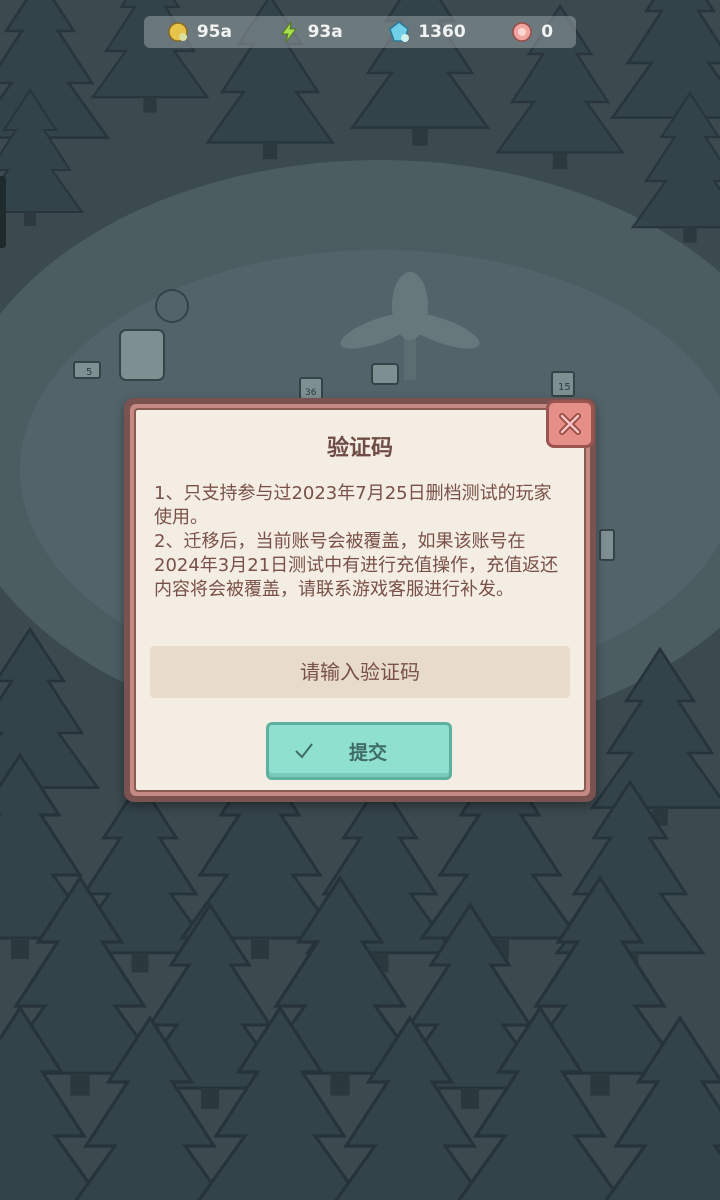  What do you see at coordinates (360, 32) in the screenshot?
I see `resource-bar: 95a 93a 1360 0` at bounding box center [360, 32].